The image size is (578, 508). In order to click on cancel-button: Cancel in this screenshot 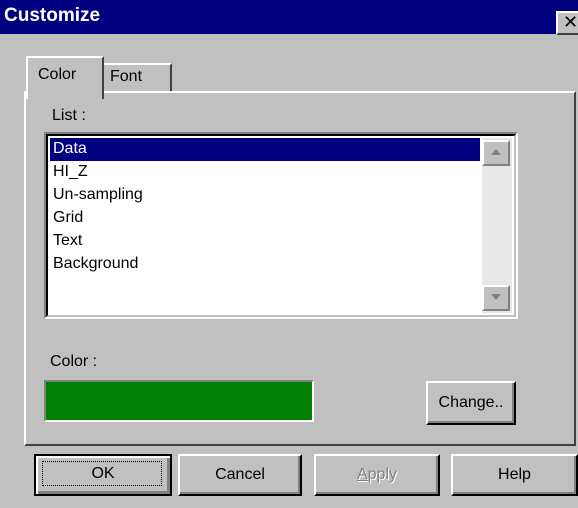, I will do `click(240, 475)`.